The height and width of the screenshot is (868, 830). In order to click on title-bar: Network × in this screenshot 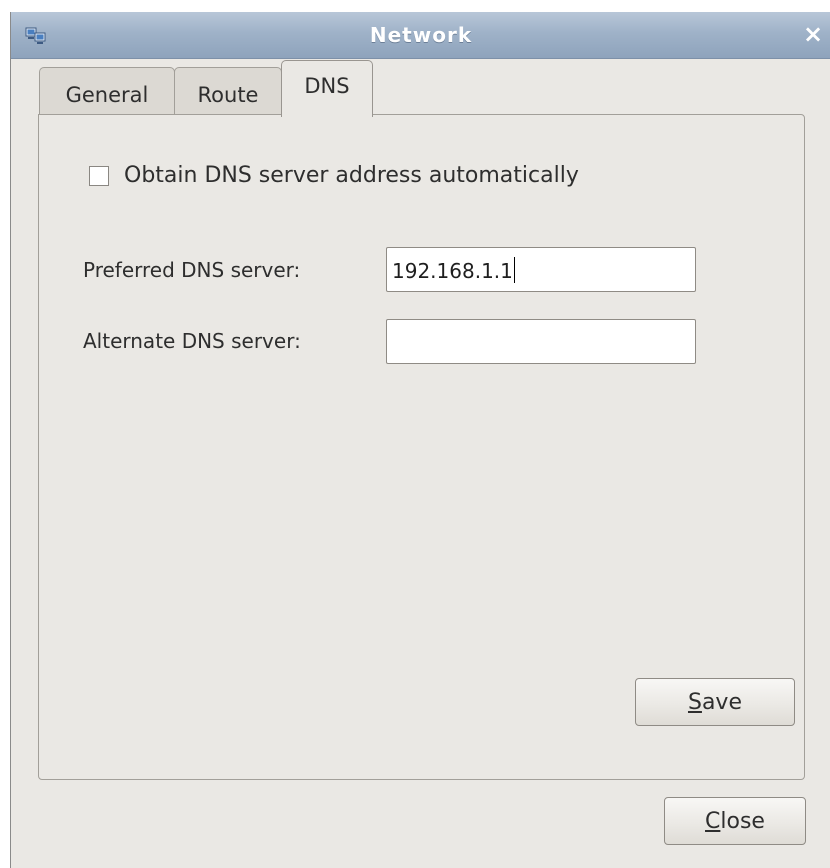, I will do `click(420, 35)`.